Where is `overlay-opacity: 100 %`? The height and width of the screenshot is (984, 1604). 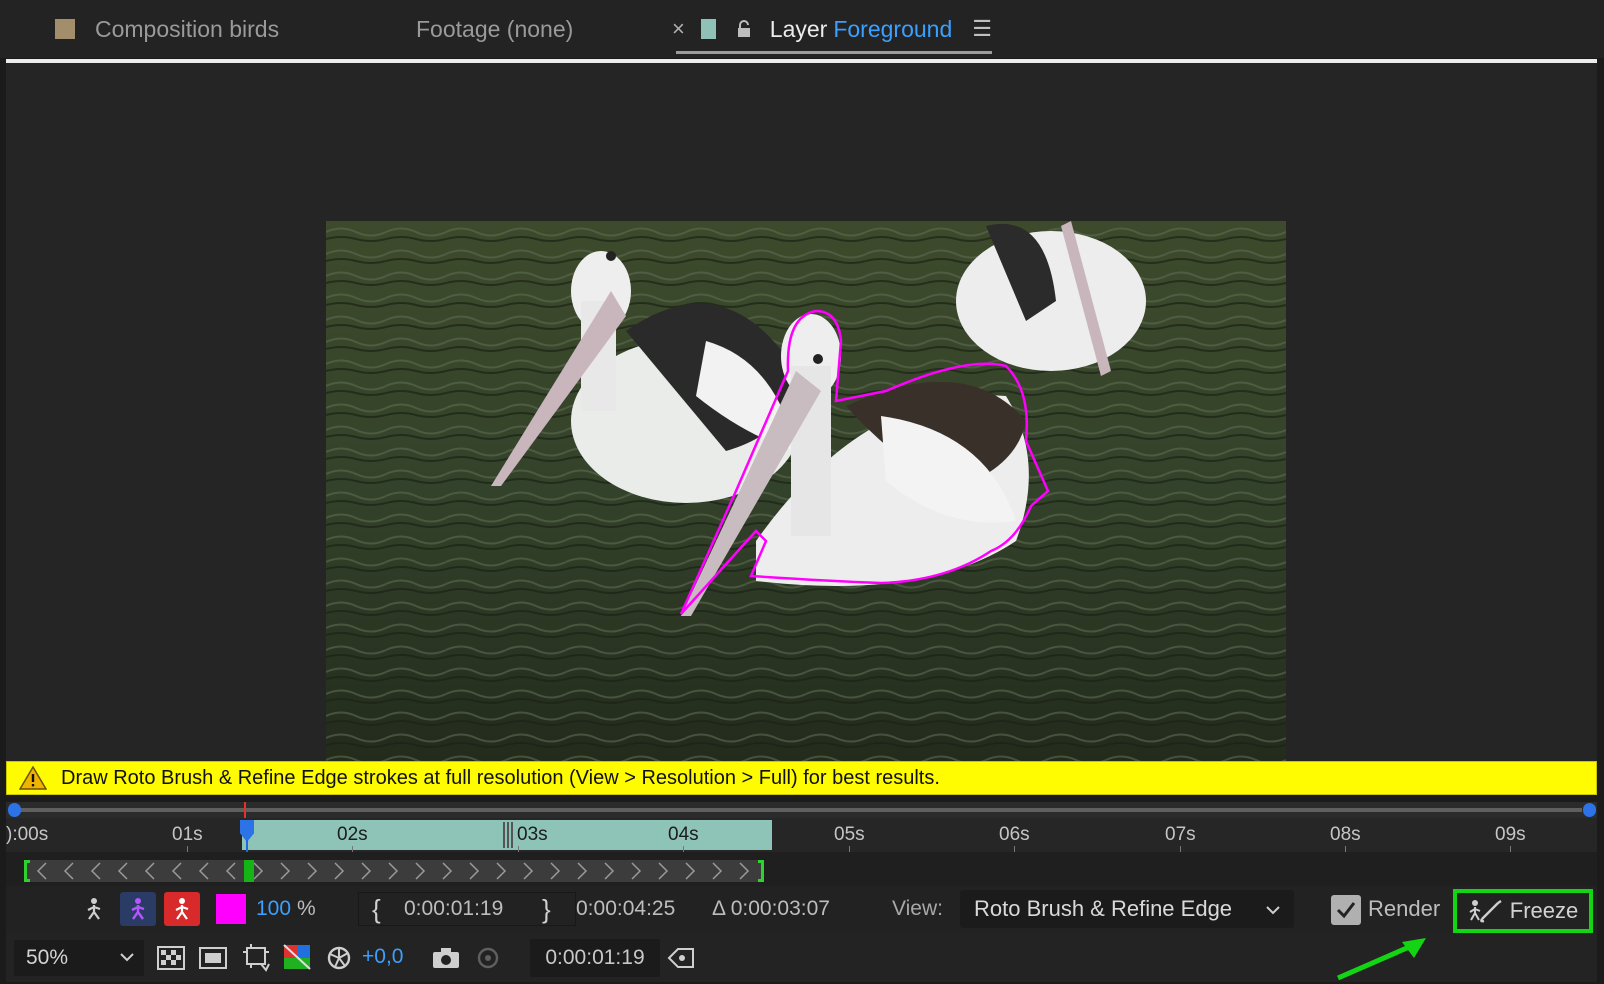 overlay-opacity: 100 % is located at coordinates (286, 909).